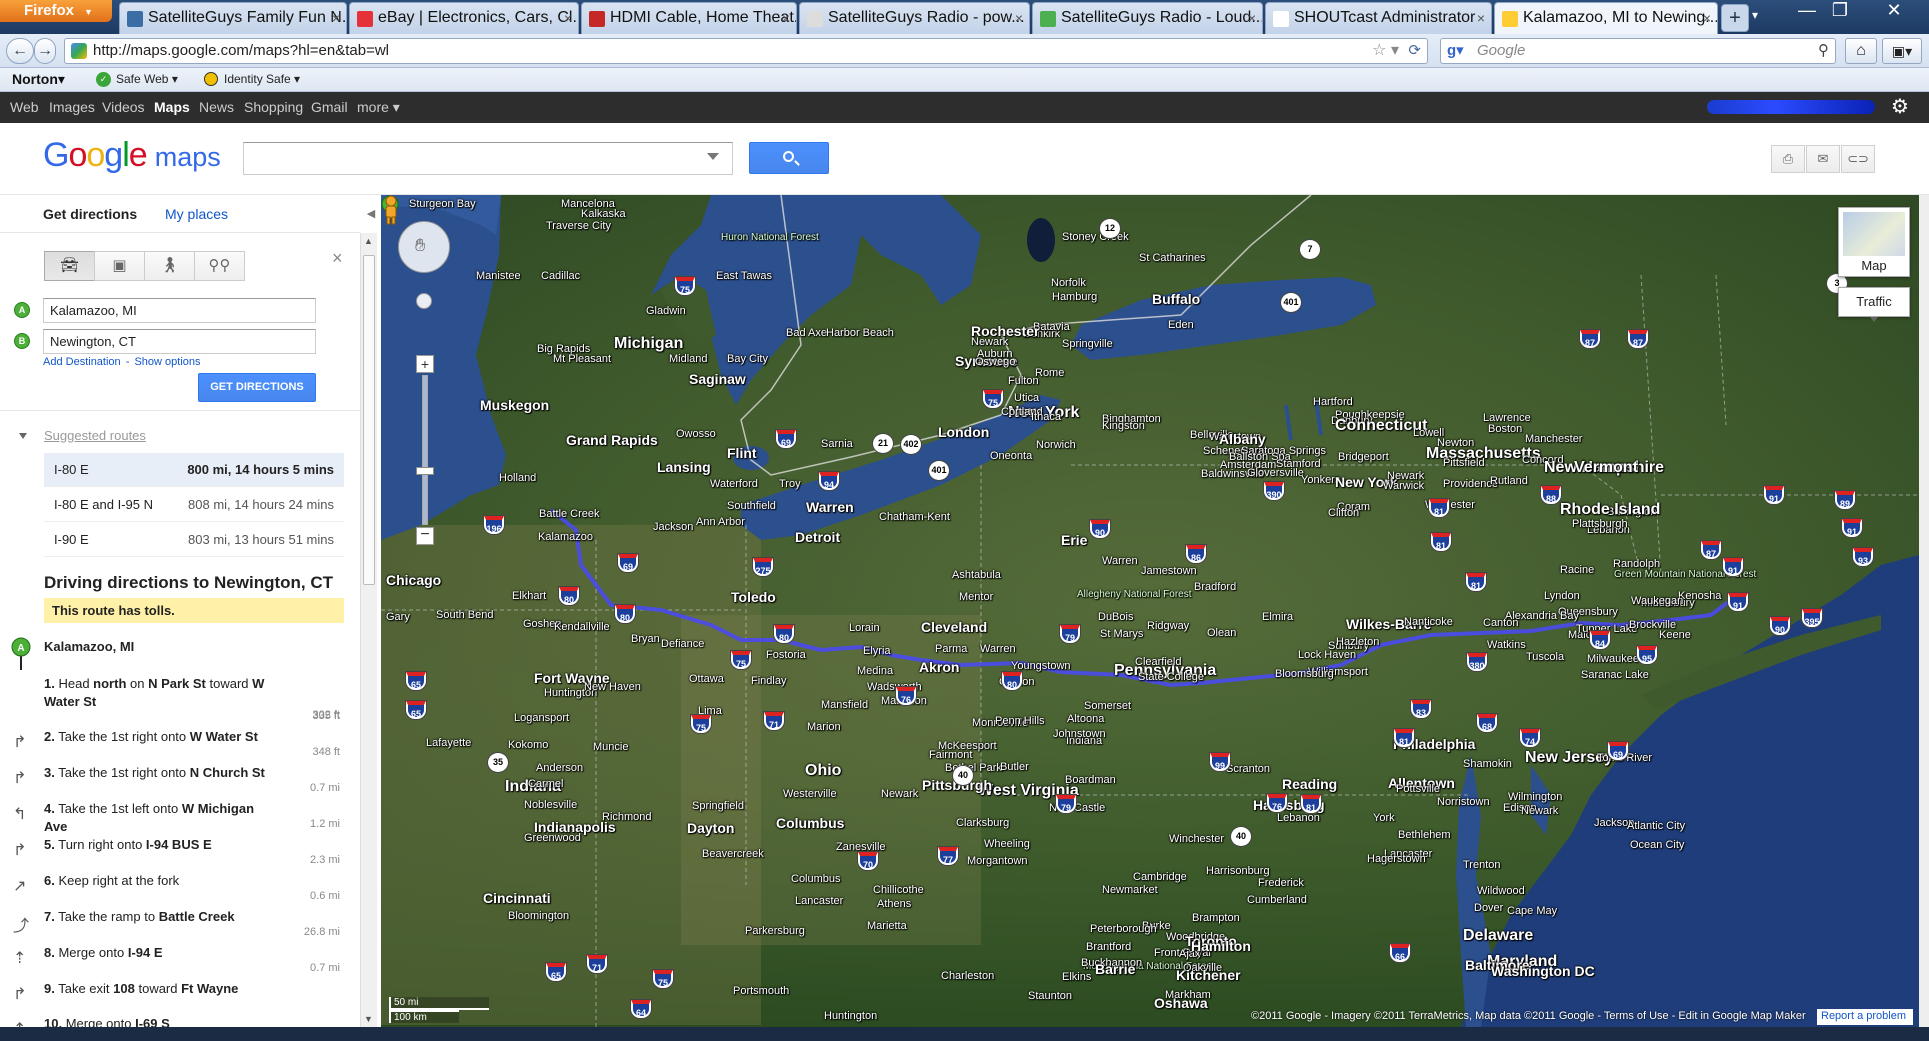  What do you see at coordinates (1823, 51) in the screenshot?
I see `magnifier-icon: ⚲` at bounding box center [1823, 51].